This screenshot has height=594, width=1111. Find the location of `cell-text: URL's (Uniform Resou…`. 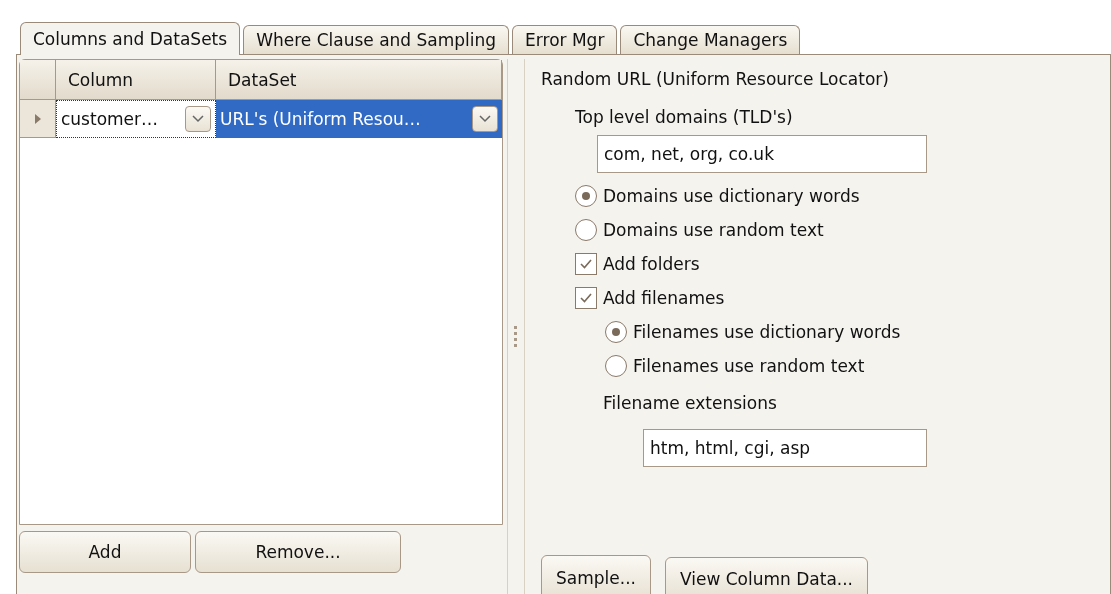

cell-text: URL's (Uniform Resou… is located at coordinates (320, 119).